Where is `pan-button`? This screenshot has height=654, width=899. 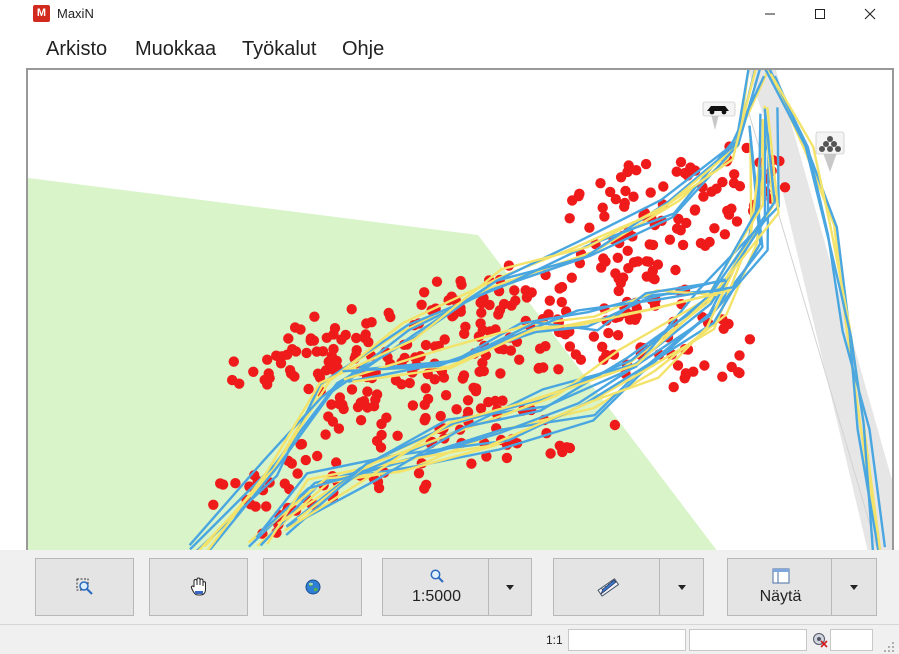 pan-button is located at coordinates (198, 587).